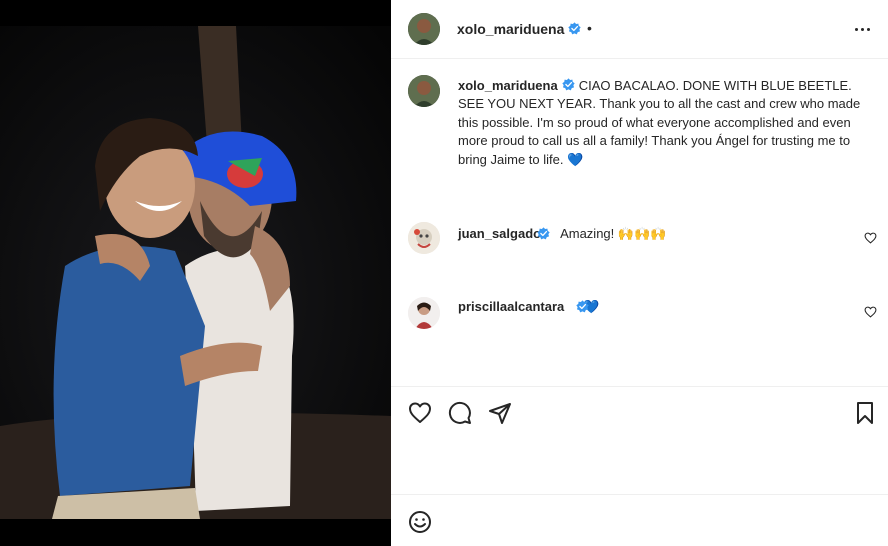 The width and height of the screenshot is (888, 546). I want to click on comment-item: juan_salgado Amazing! 🙌🙌🙌, so click(562, 234).